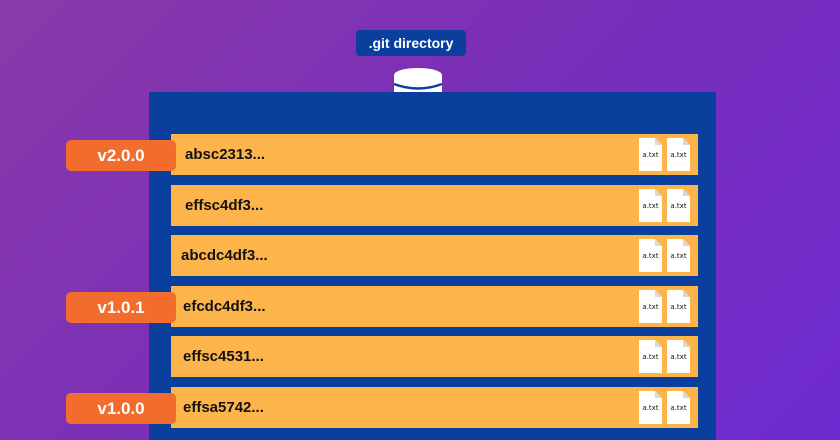  I want to click on commit-row: effsc4df3... a.txt a.txt, so click(434, 205).